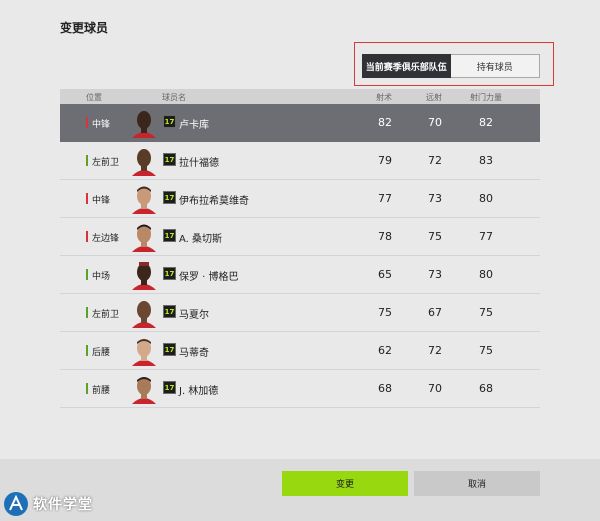 Image resolution: width=600 pixels, height=521 pixels. I want to click on player-row: 中锋 17 伊布拉希莫维奇 77 73 80, so click(300, 199).